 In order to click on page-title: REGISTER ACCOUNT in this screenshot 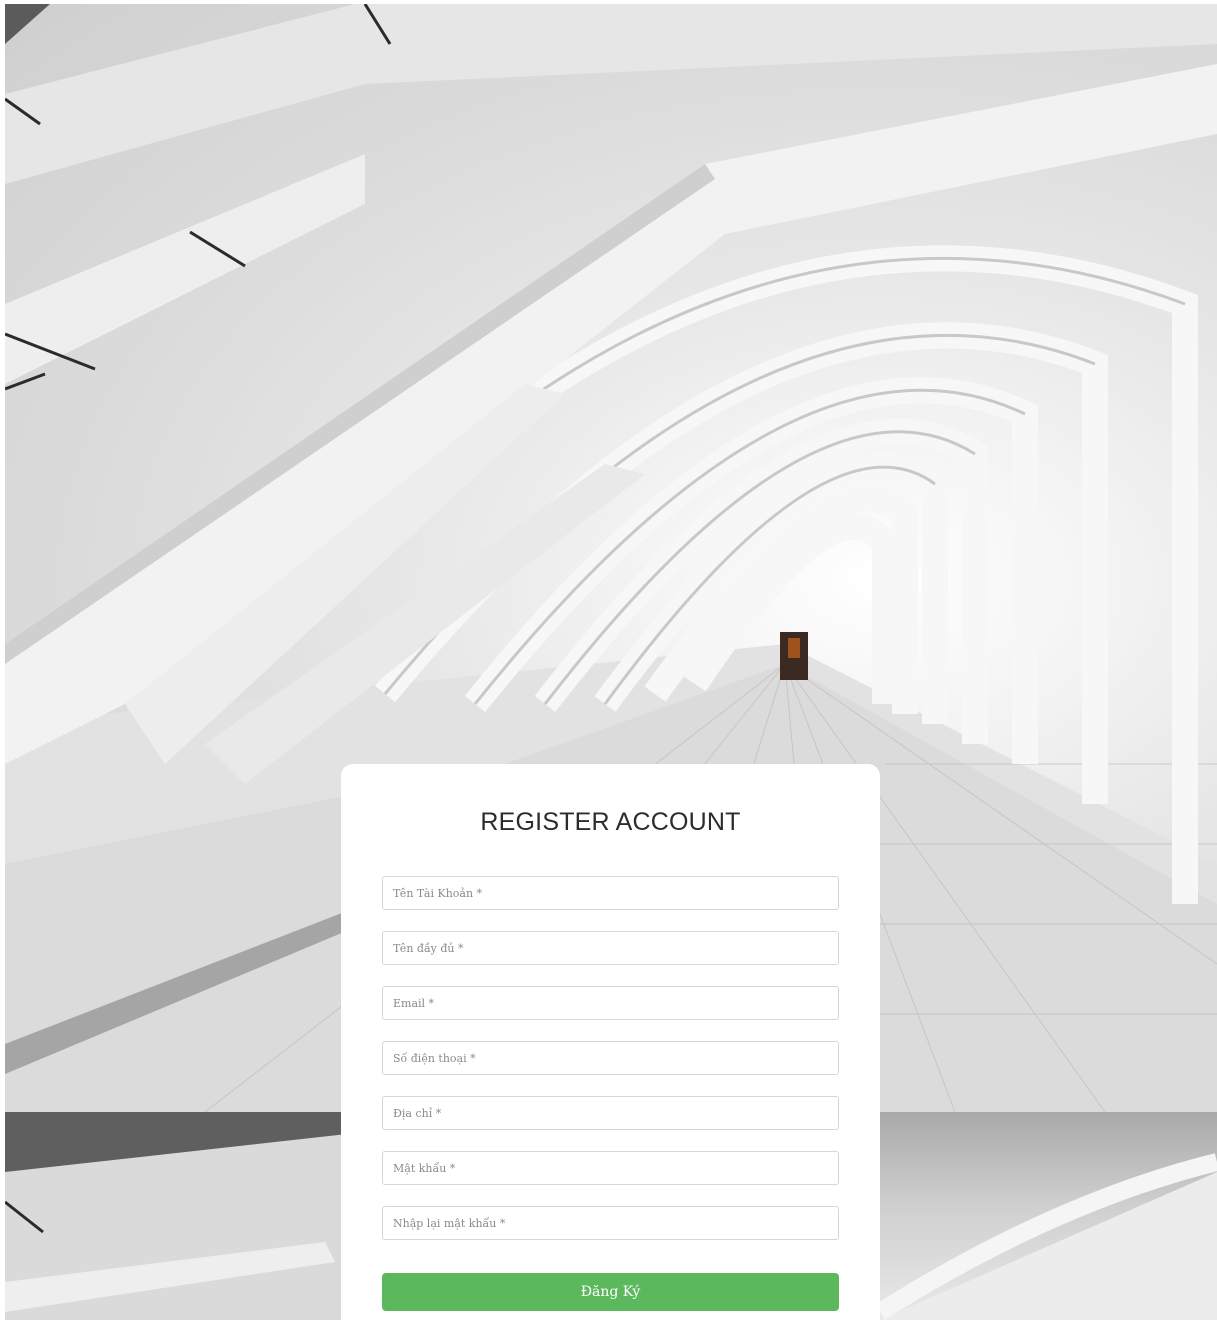, I will do `click(610, 822)`.